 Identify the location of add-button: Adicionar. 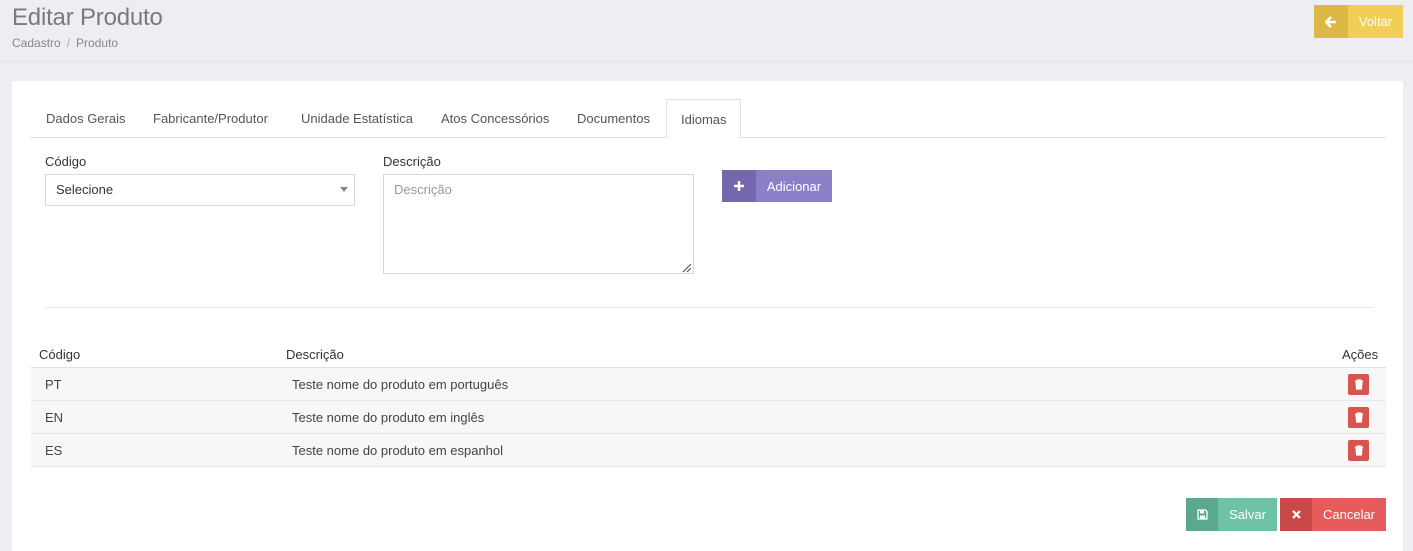
(777, 186).